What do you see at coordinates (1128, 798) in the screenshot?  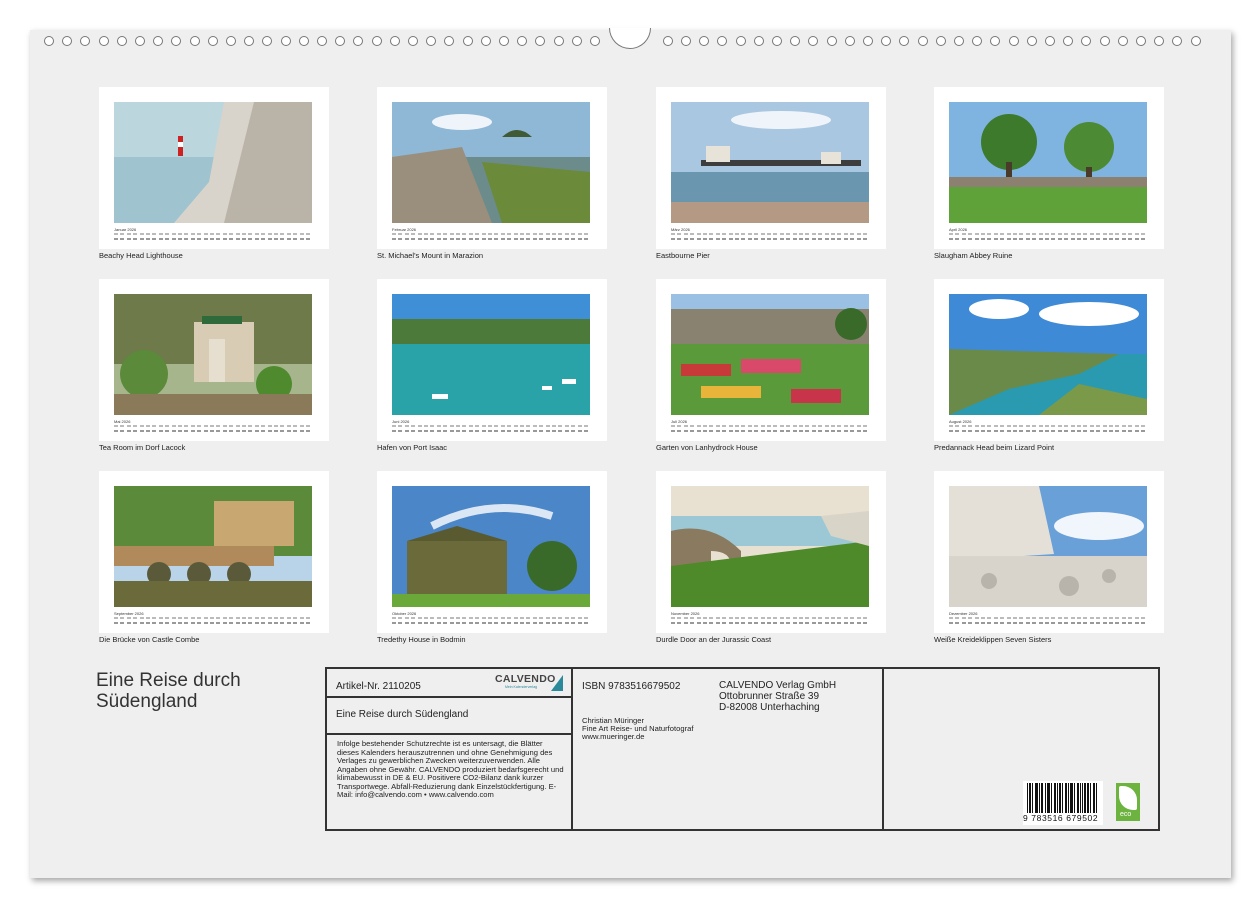 I see `leaf-icon` at bounding box center [1128, 798].